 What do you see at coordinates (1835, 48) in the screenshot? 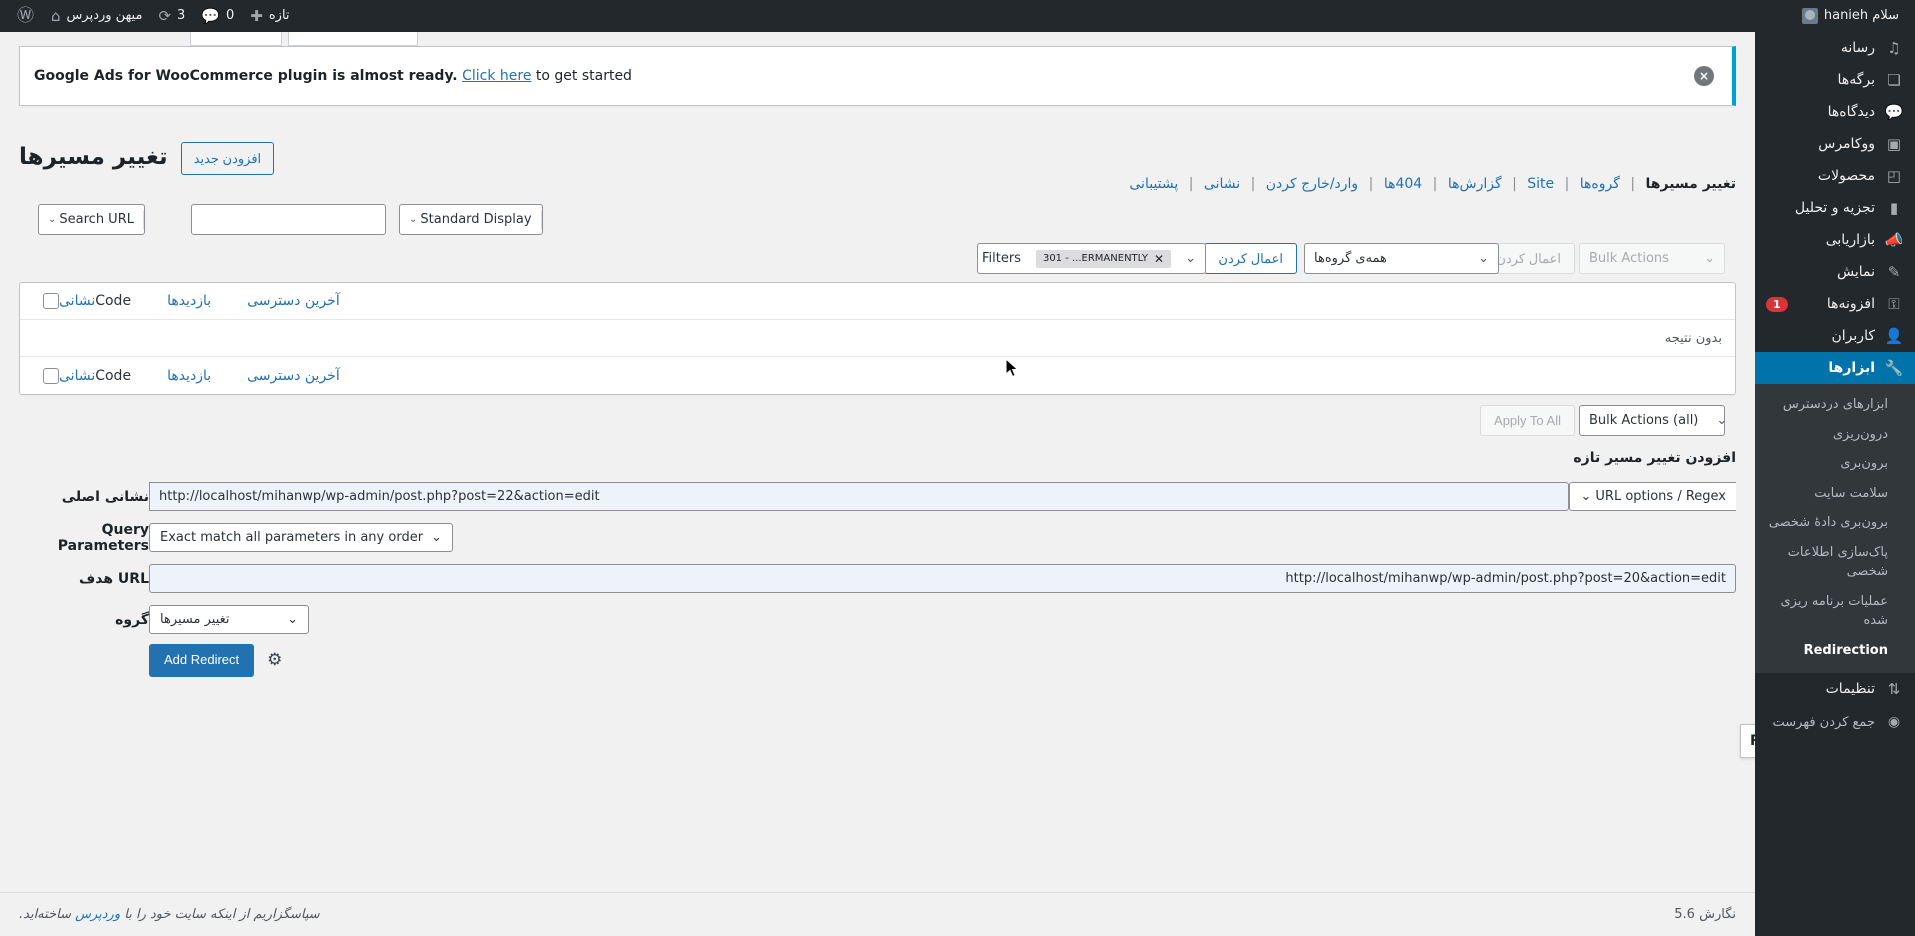
I see `sidebar-item-media: ♫ رسانه` at bounding box center [1835, 48].